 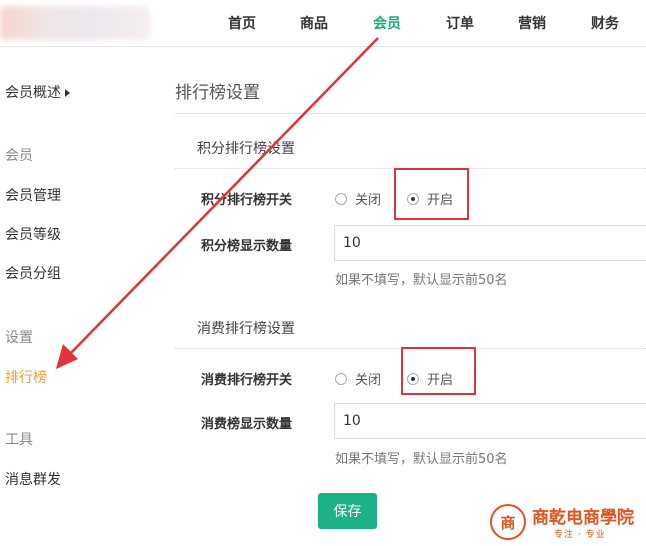 What do you see at coordinates (368, 200) in the screenshot?
I see `points-radio-off-label: 关闭` at bounding box center [368, 200].